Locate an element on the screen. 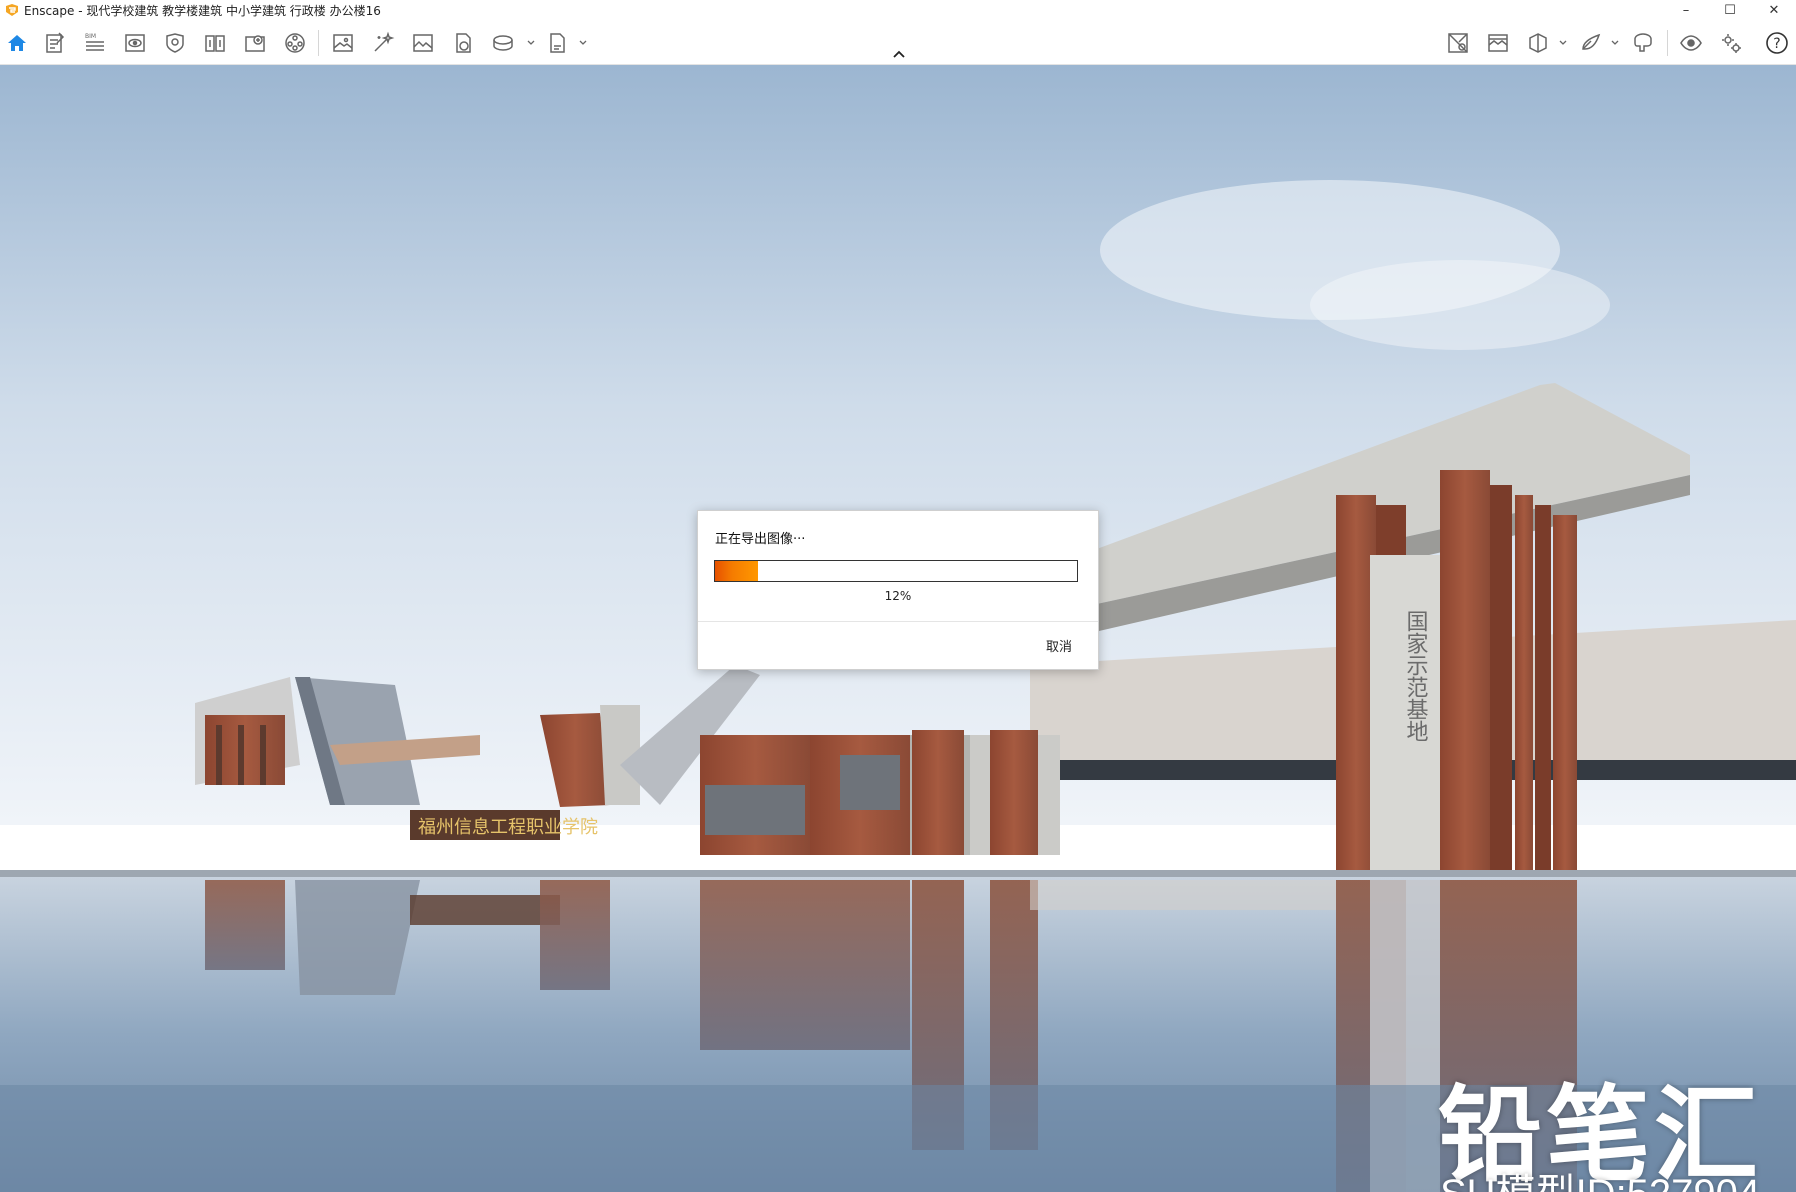 The image size is (1796, 1192). close-button: ✕ is located at coordinates (1774, 10).